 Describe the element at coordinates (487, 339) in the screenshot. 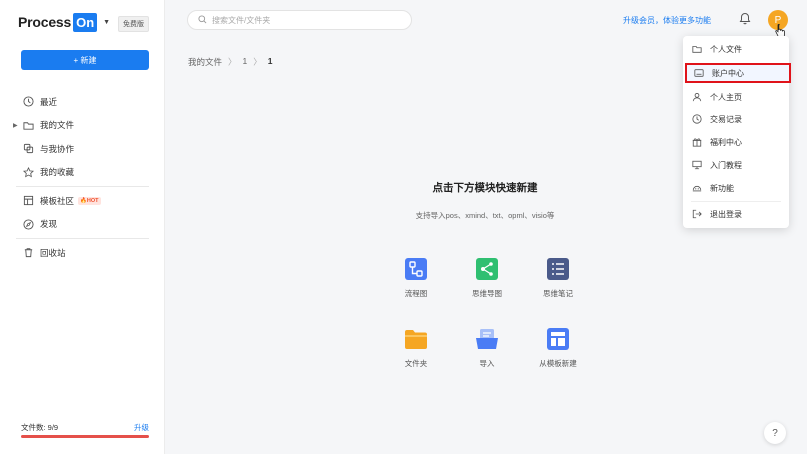

I see `import-icon` at that location.